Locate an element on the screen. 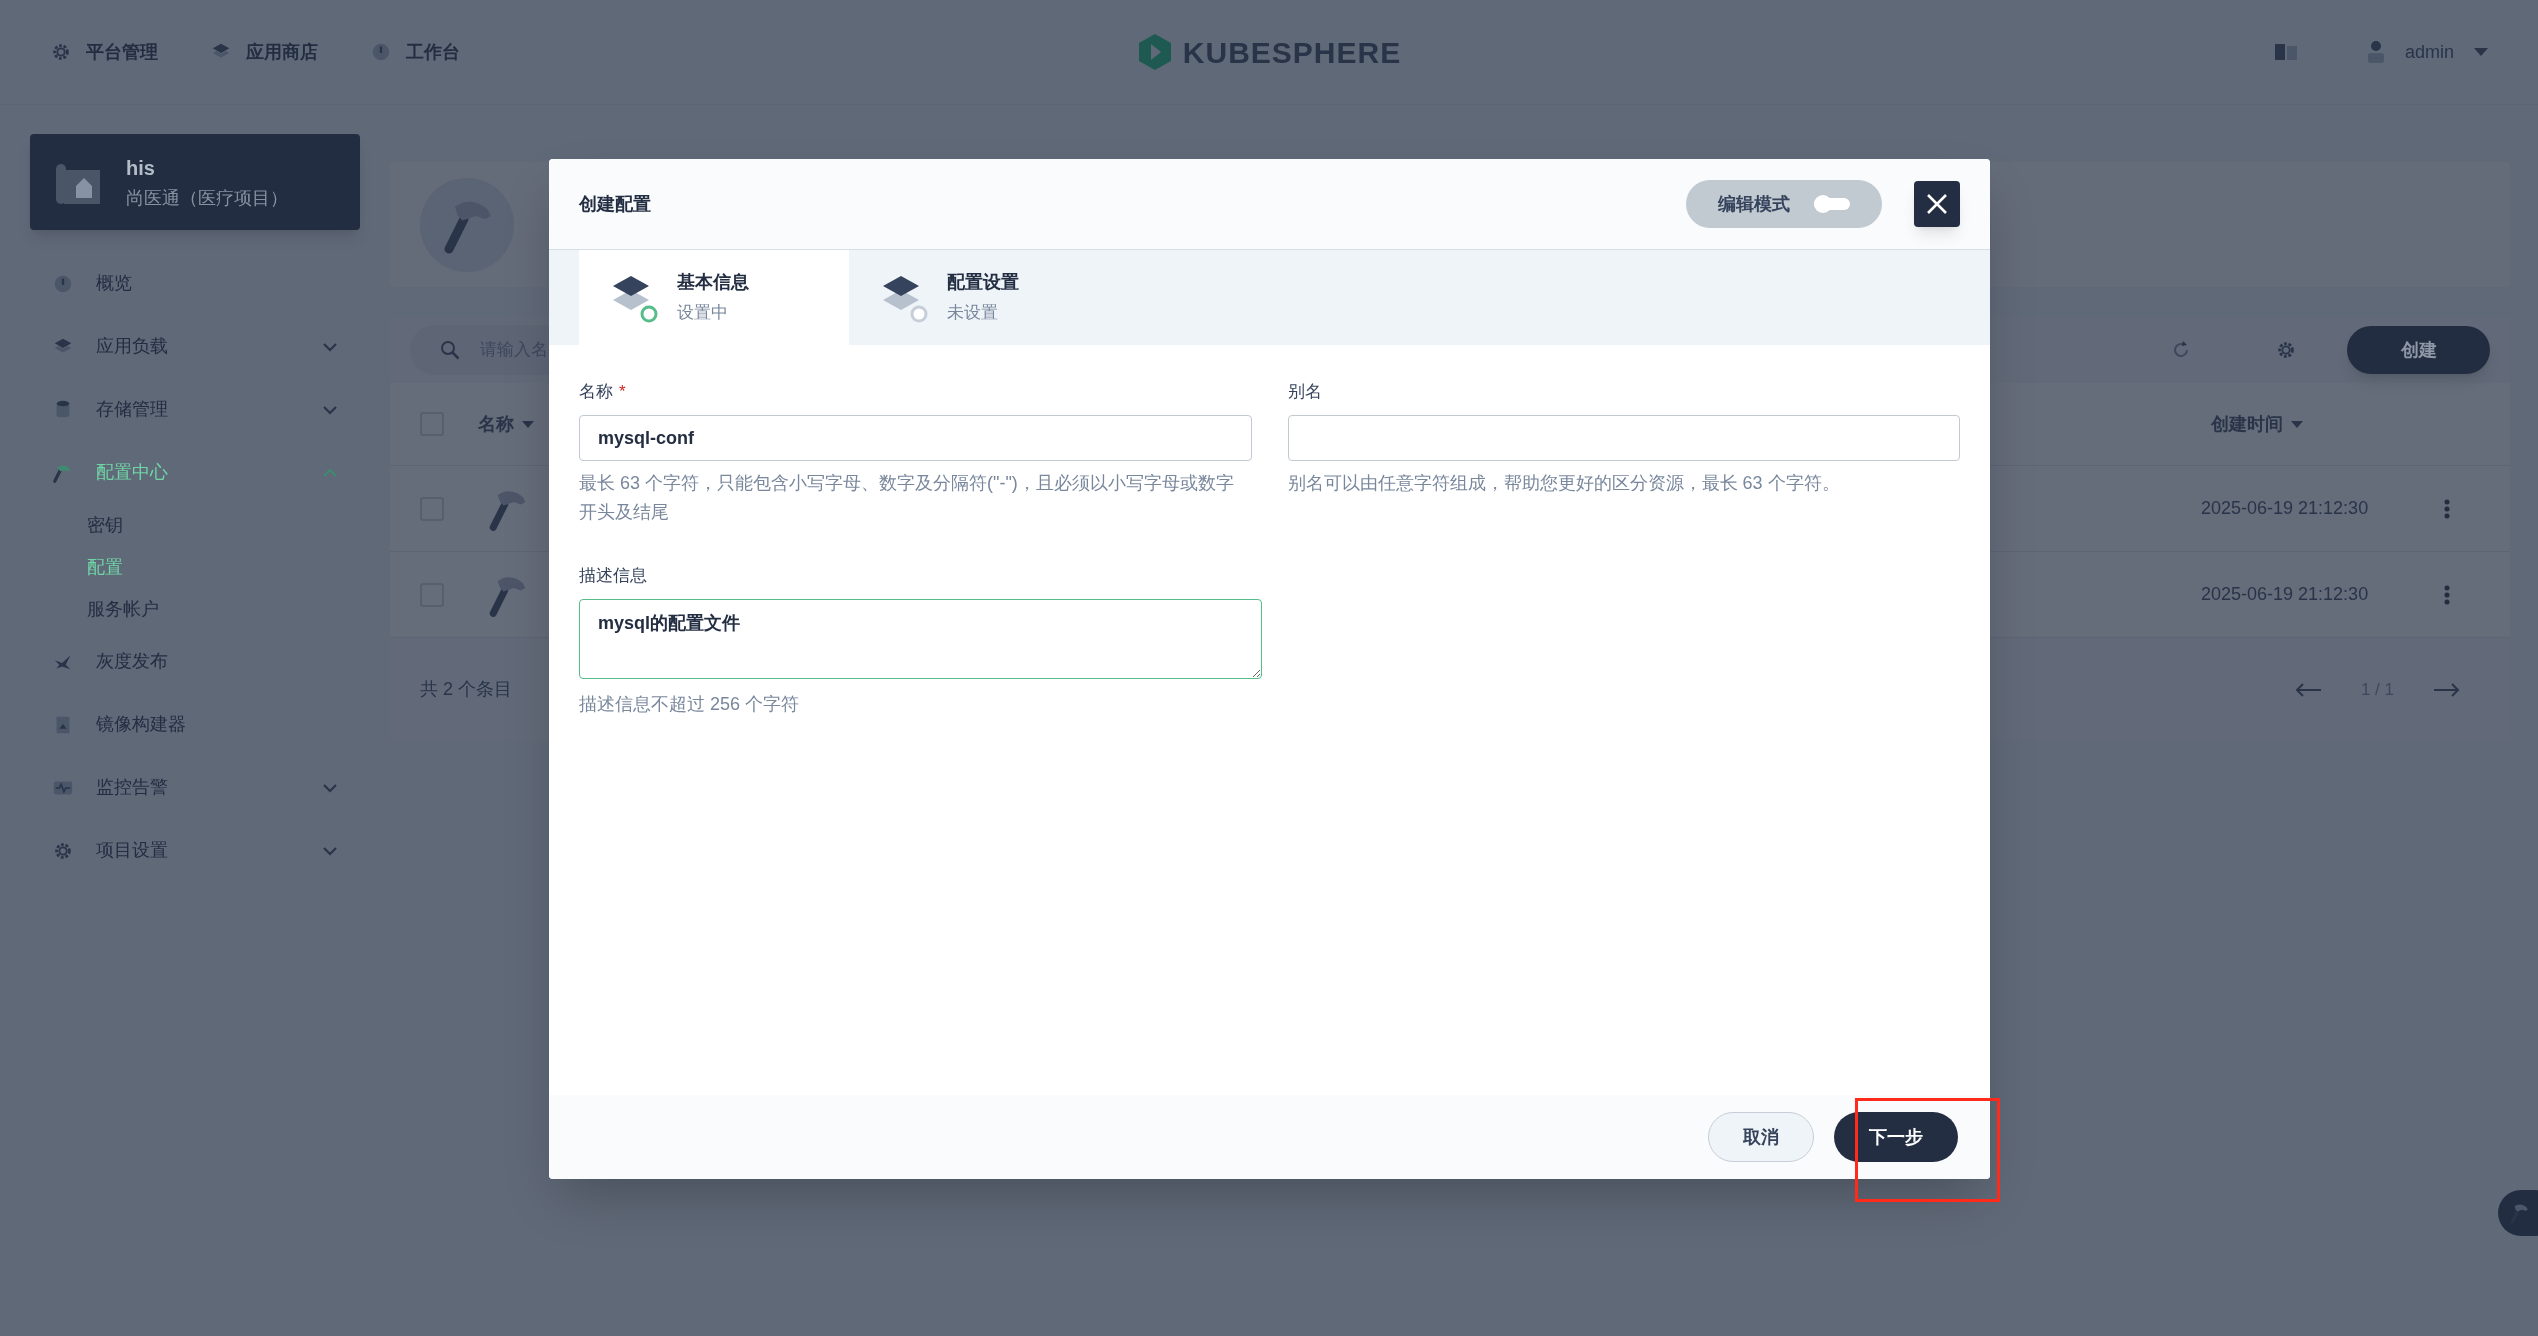 The width and height of the screenshot is (2538, 1336). close-button is located at coordinates (1937, 204).